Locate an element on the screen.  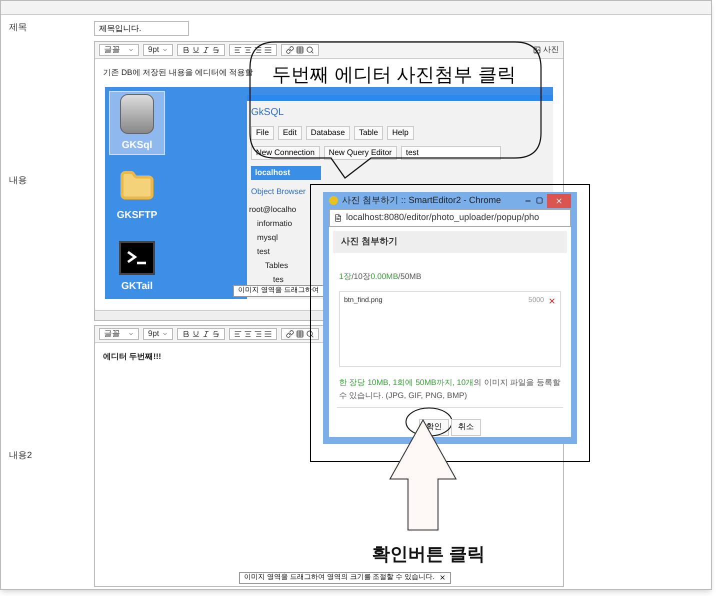
field-label: 제목 is located at coordinates (18, 27).